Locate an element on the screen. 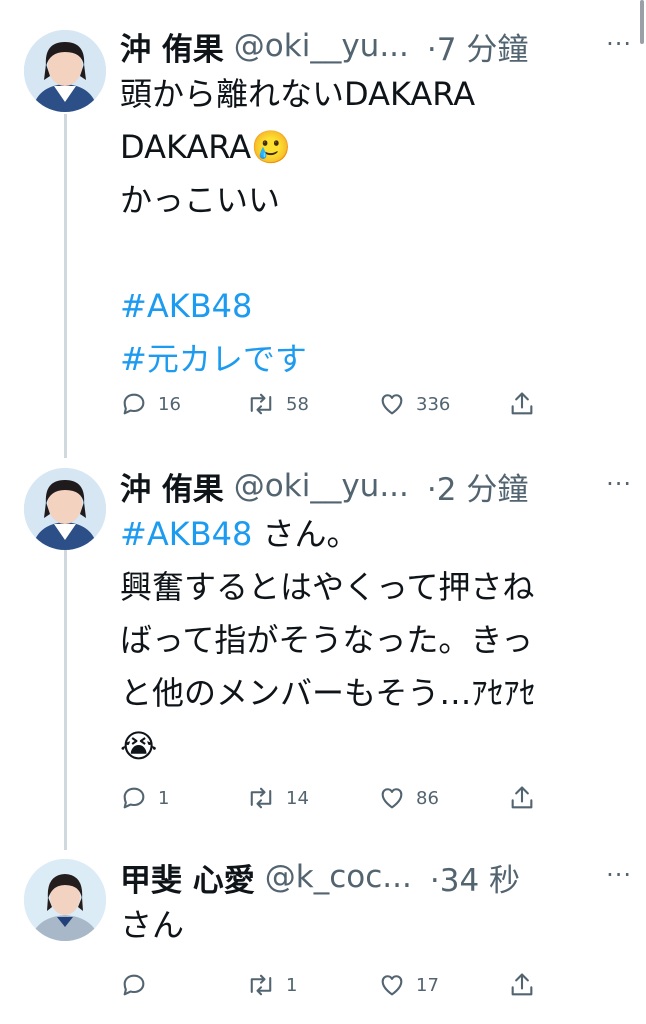  reply-button is located at coordinates (139, 985).